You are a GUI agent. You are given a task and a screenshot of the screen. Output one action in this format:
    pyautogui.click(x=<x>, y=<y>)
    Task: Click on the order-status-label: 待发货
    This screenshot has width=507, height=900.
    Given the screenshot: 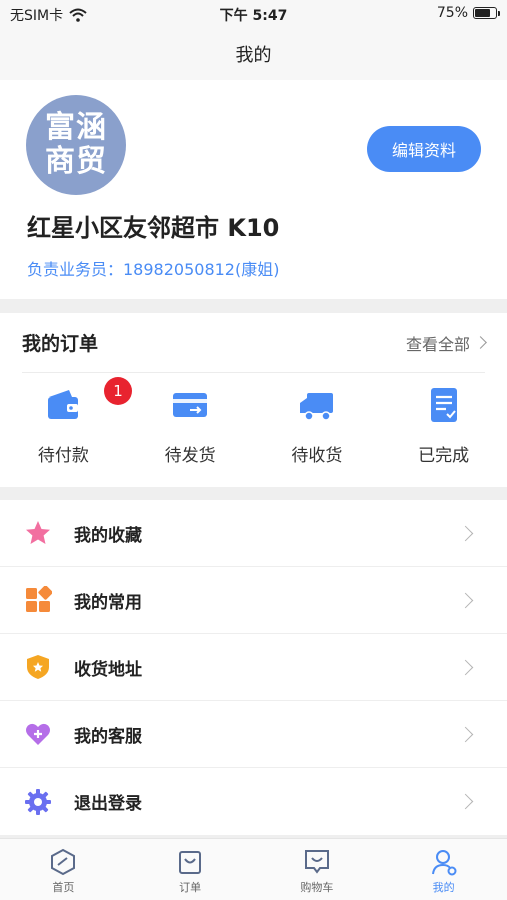 What is the action you would take?
    pyautogui.click(x=190, y=456)
    